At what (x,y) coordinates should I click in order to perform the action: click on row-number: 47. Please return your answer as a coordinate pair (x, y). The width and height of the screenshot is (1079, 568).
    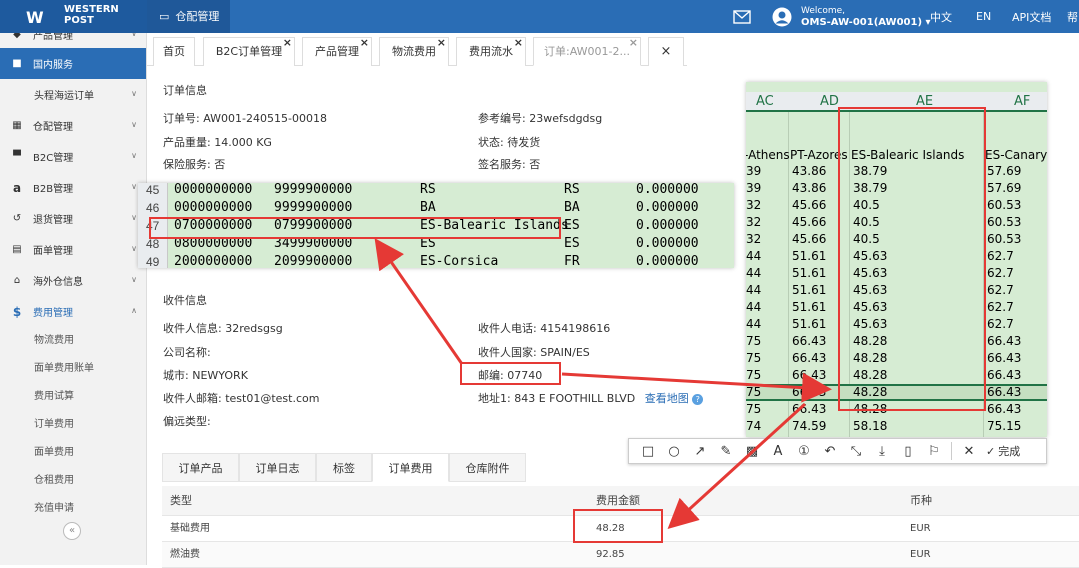
    Looking at the image, I should click on (152, 226).